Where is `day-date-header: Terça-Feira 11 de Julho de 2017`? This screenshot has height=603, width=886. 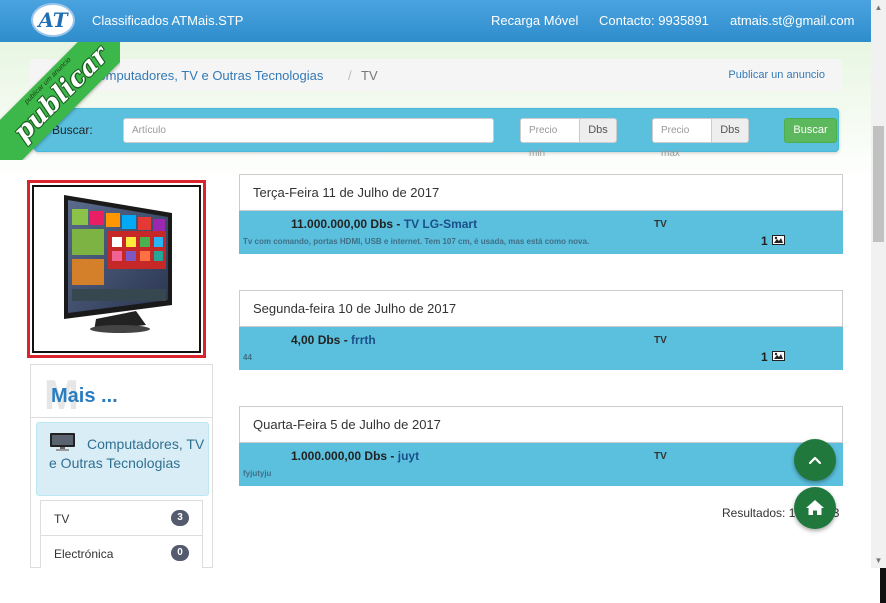 day-date-header: Terça-Feira 11 de Julho de 2017 is located at coordinates (541, 192).